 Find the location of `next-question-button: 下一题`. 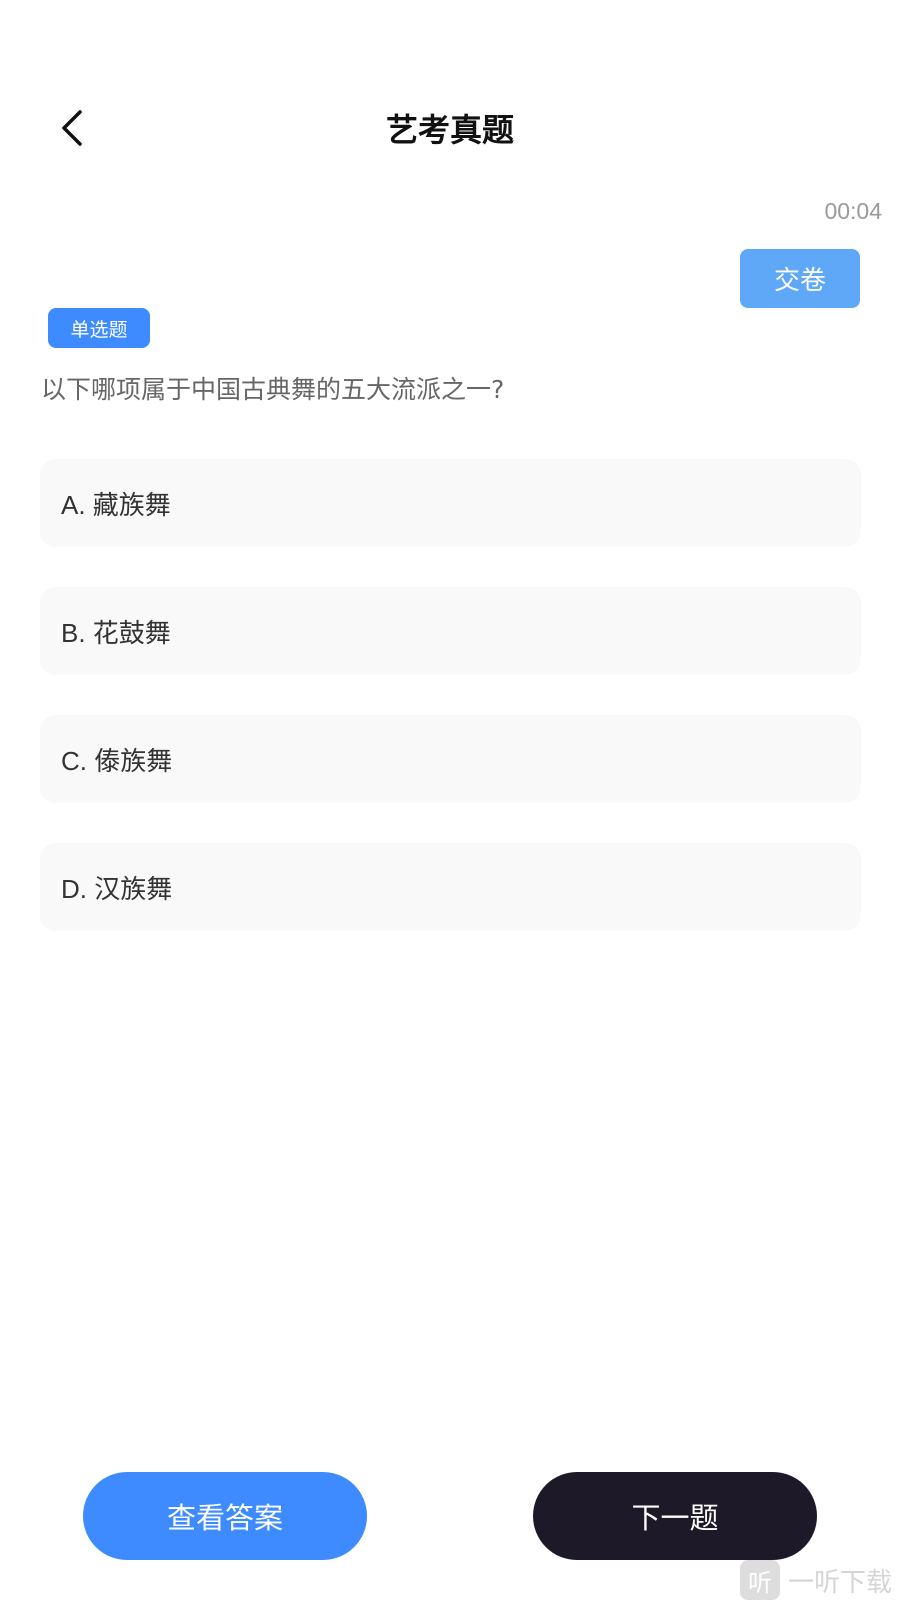

next-question-button: 下一题 is located at coordinates (675, 1516).